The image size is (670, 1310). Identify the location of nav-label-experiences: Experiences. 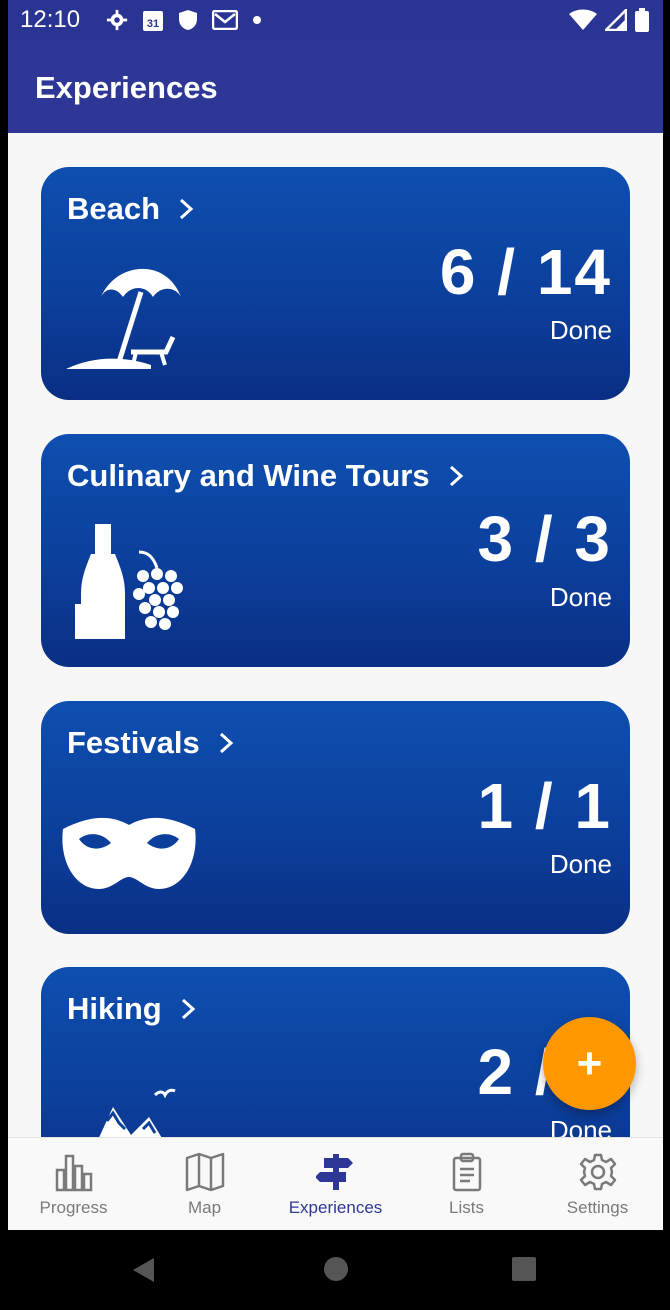
(335, 1207).